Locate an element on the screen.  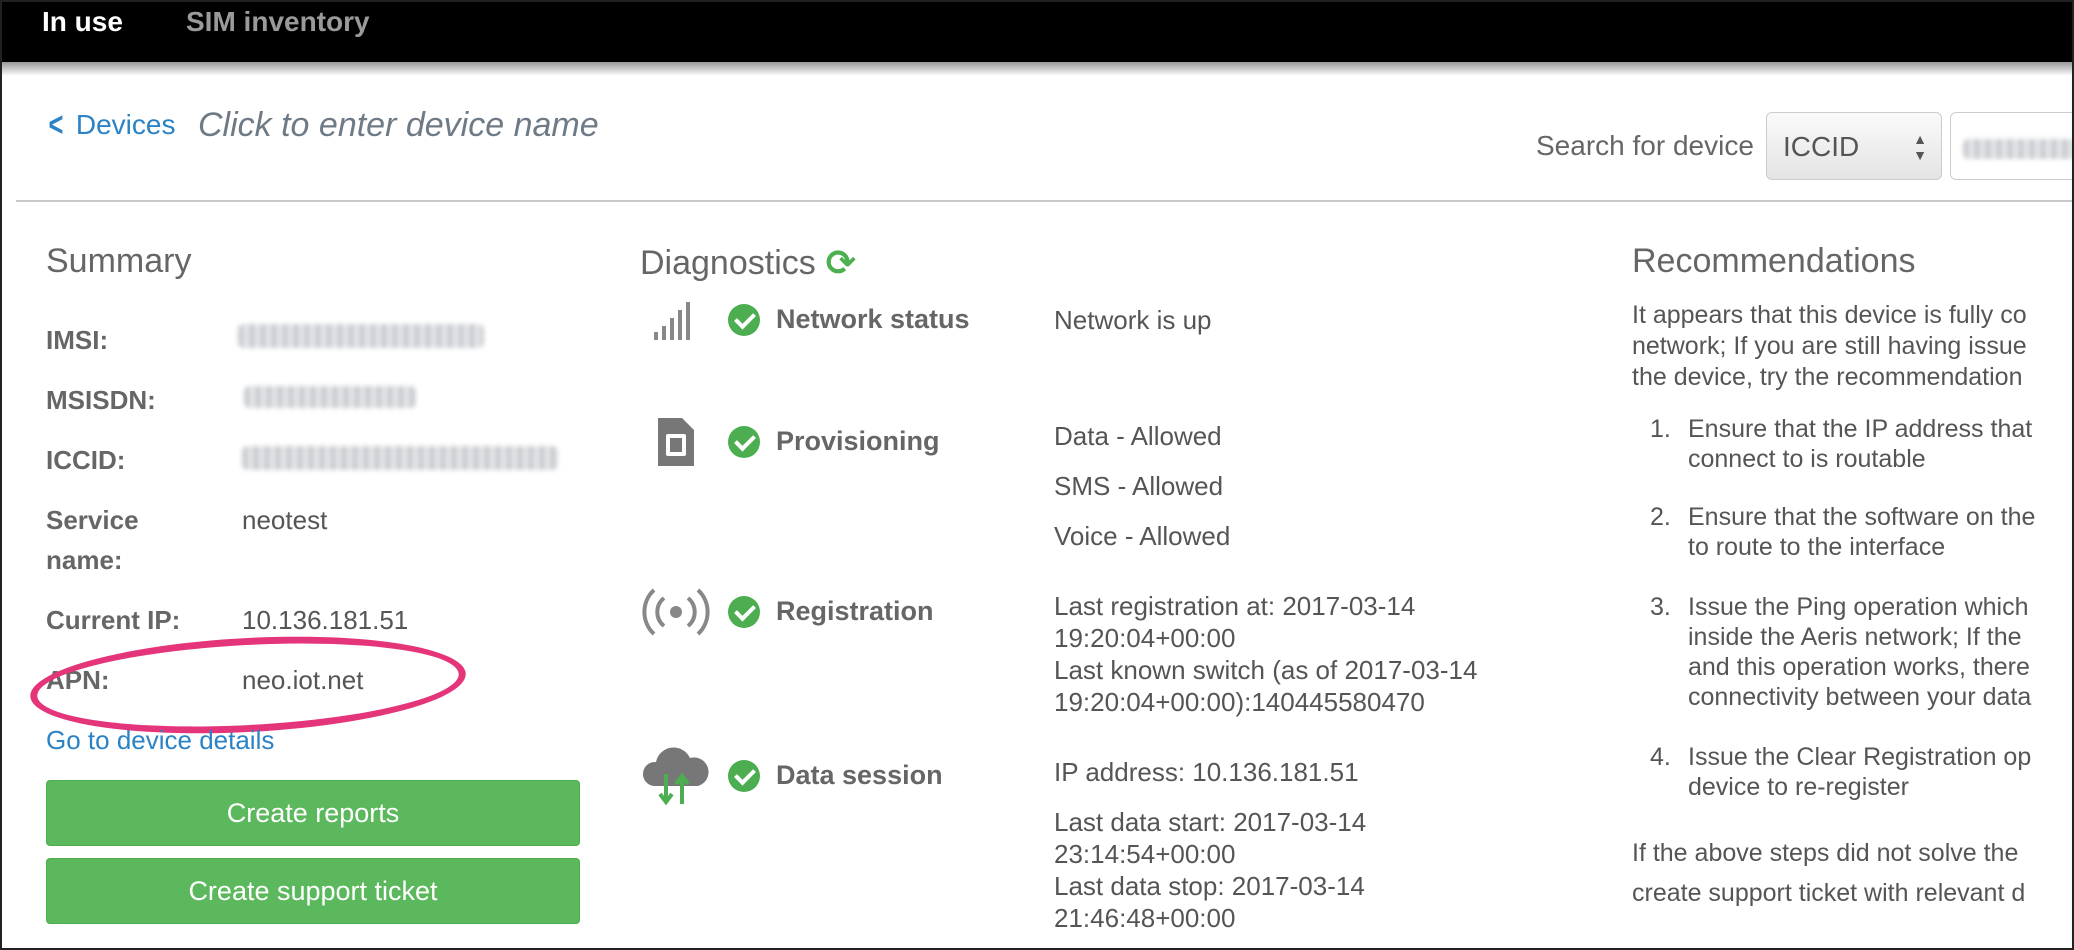
select-arrows-icon: ▲ ▼ is located at coordinates (1920, 147).